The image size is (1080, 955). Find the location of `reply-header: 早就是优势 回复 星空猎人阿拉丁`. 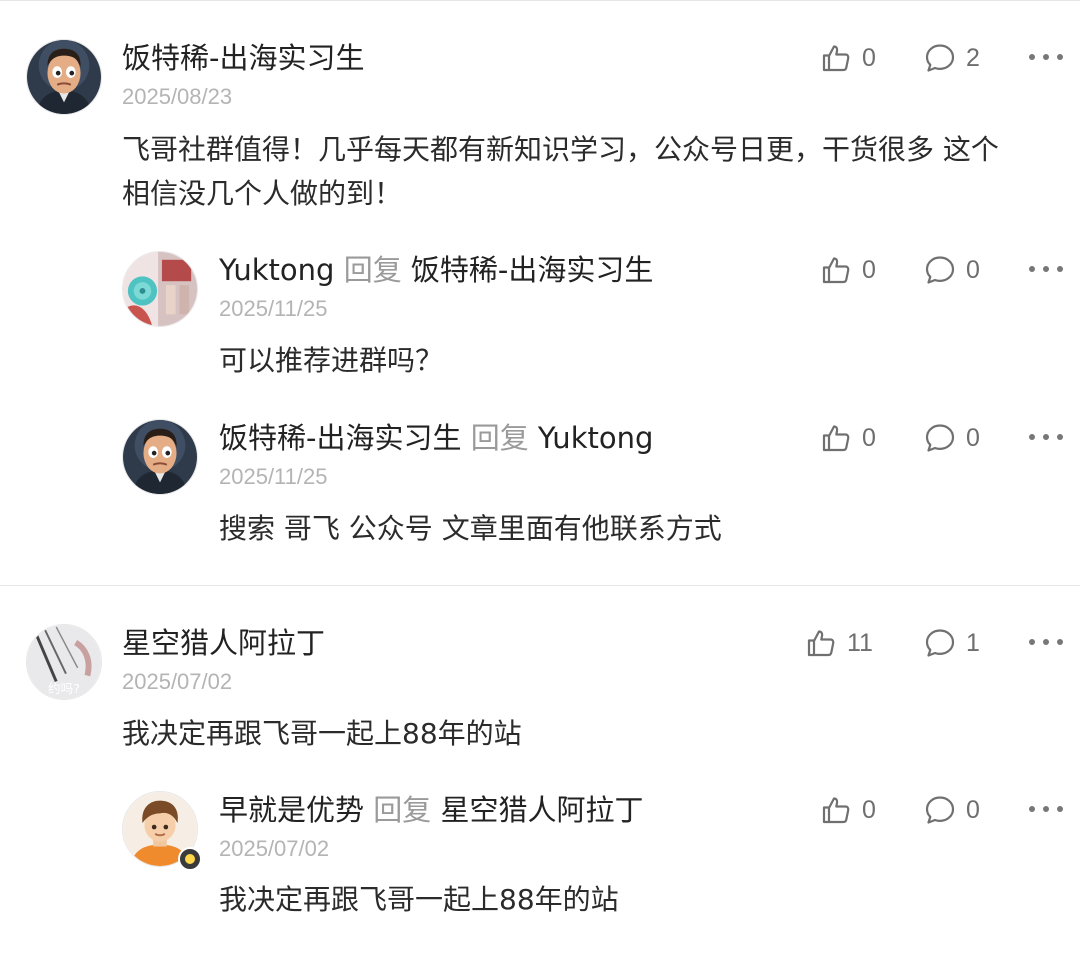

reply-header: 早就是优势 回复 星空猎人阿拉丁 is located at coordinates (431, 810).